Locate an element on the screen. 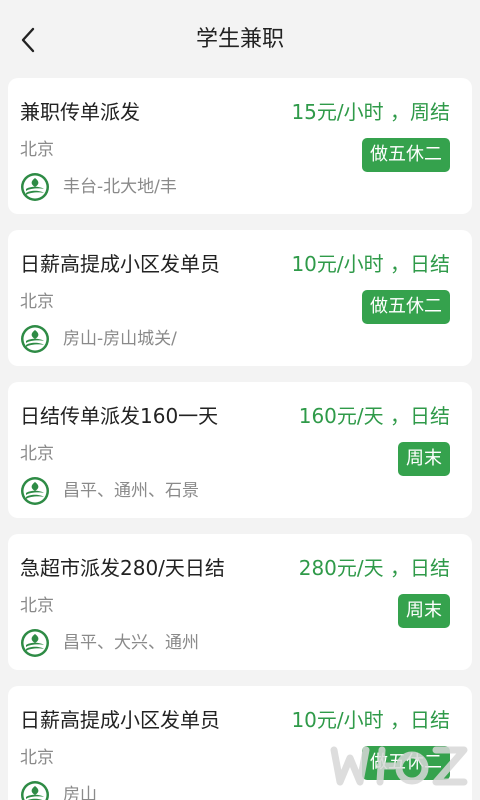  job-address: 房山 is located at coordinates (80, 792).